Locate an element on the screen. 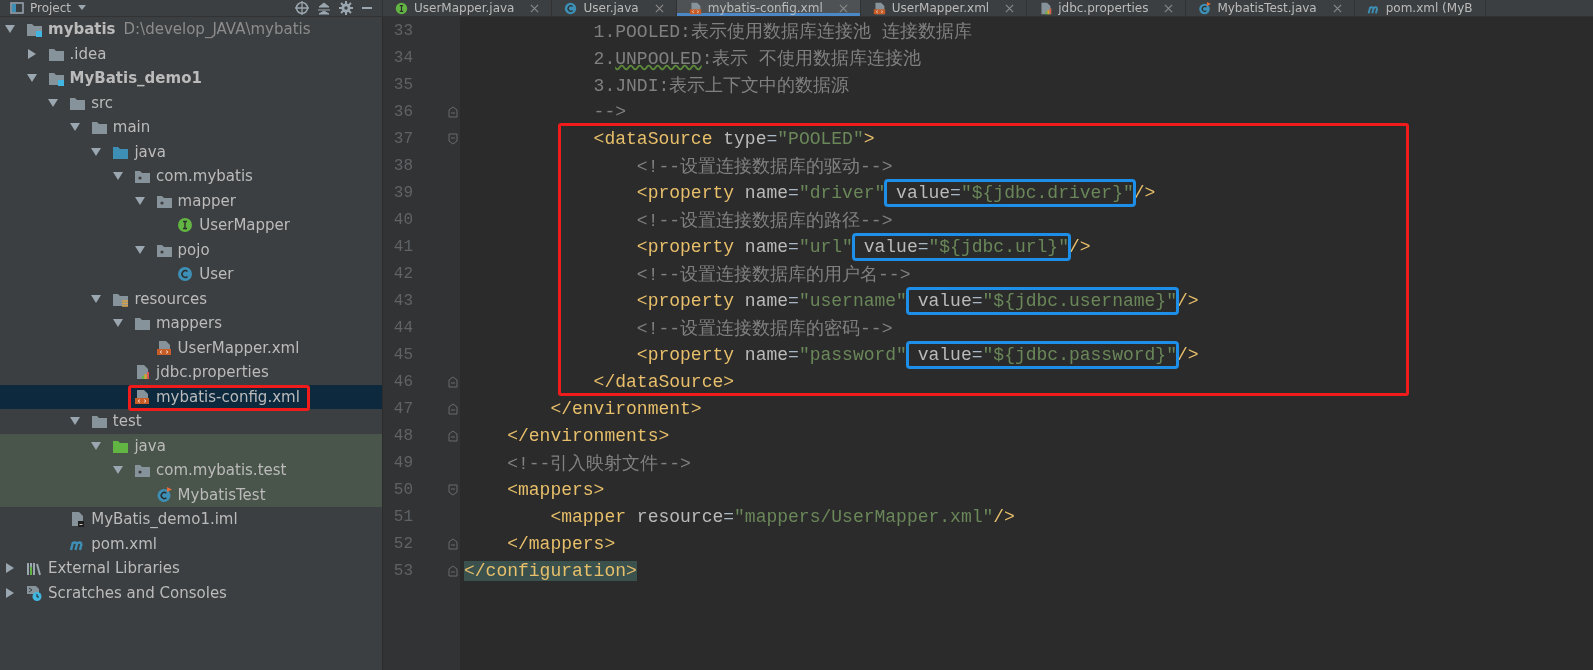 The width and height of the screenshot is (1593, 670). editor-tab: UserMapper.java is located at coordinates (468, 8).